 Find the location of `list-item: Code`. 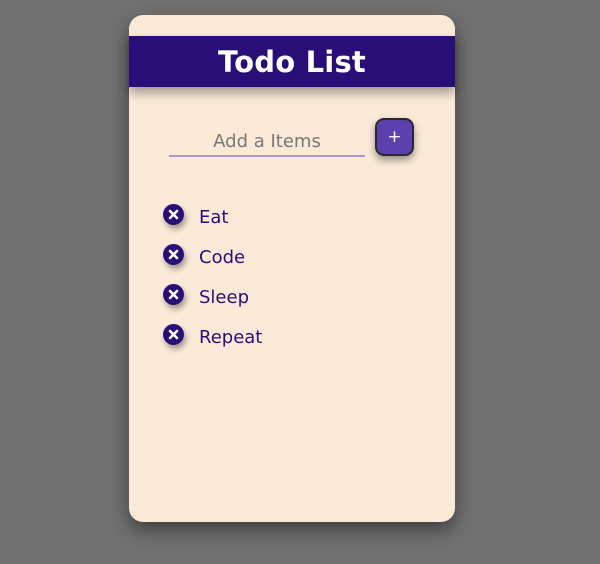

list-item: Code is located at coordinates (212, 257).